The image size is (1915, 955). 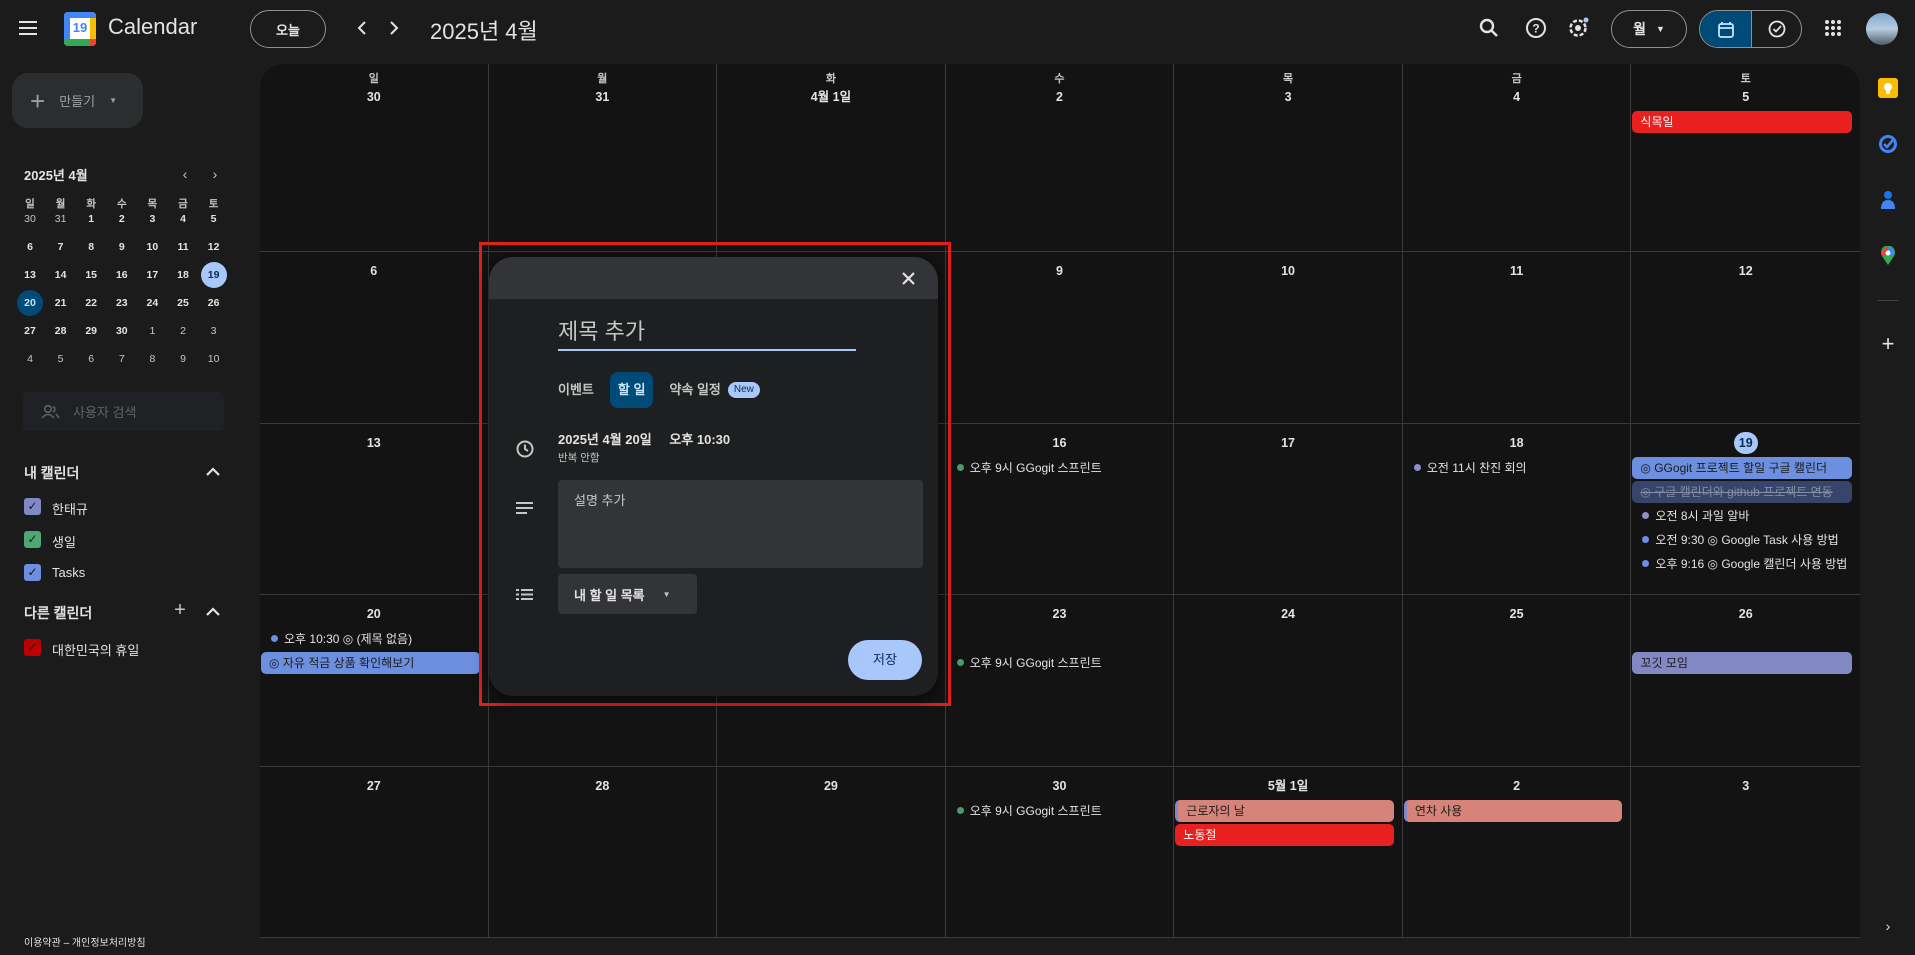 What do you see at coordinates (1888, 343) in the screenshot?
I see `get-addons-button: +` at bounding box center [1888, 343].